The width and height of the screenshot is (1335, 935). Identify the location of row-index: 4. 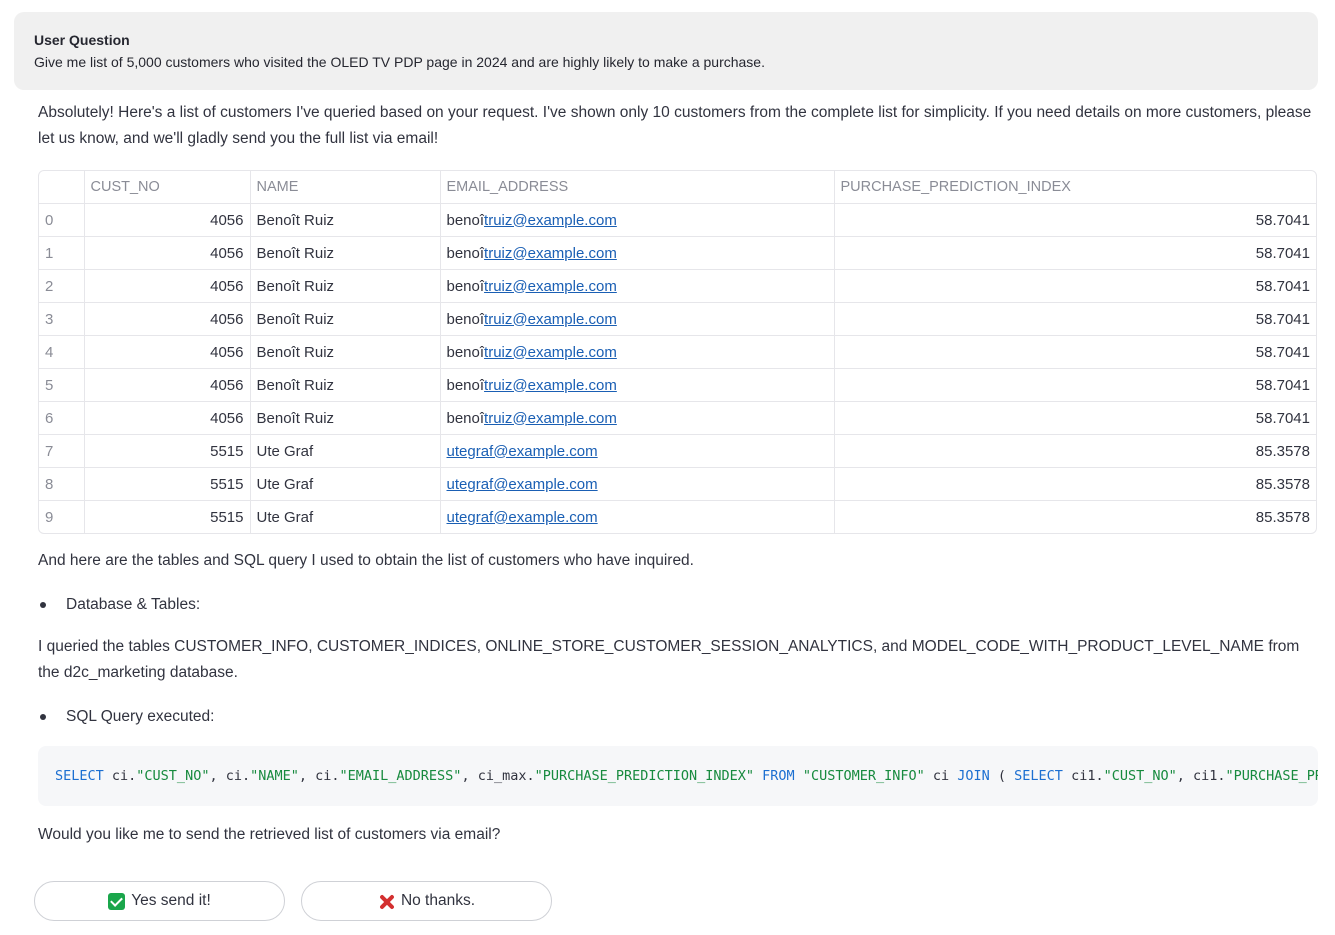
(62, 352).